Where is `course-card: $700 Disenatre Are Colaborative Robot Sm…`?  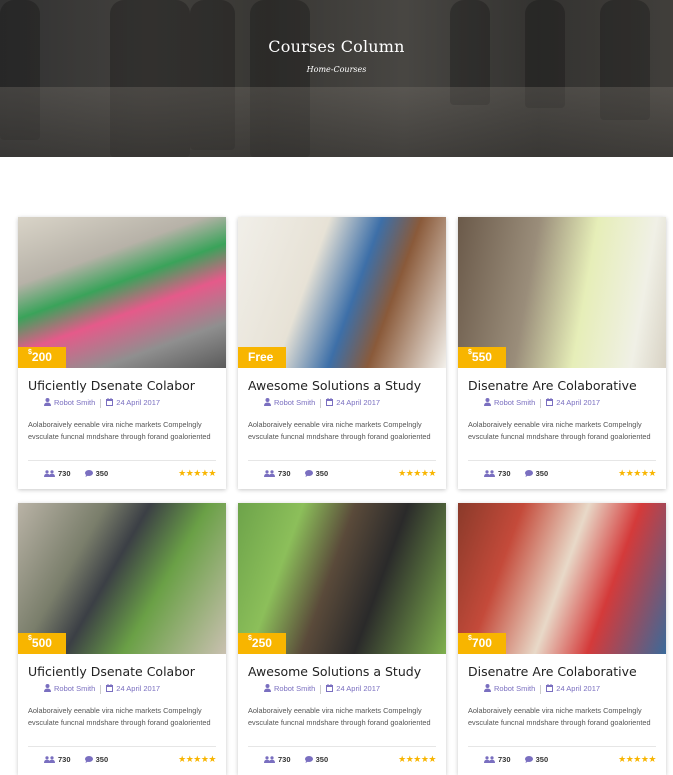
course-card: $700 Disenatre Are Colaborative Robot Sm… is located at coordinates (562, 639).